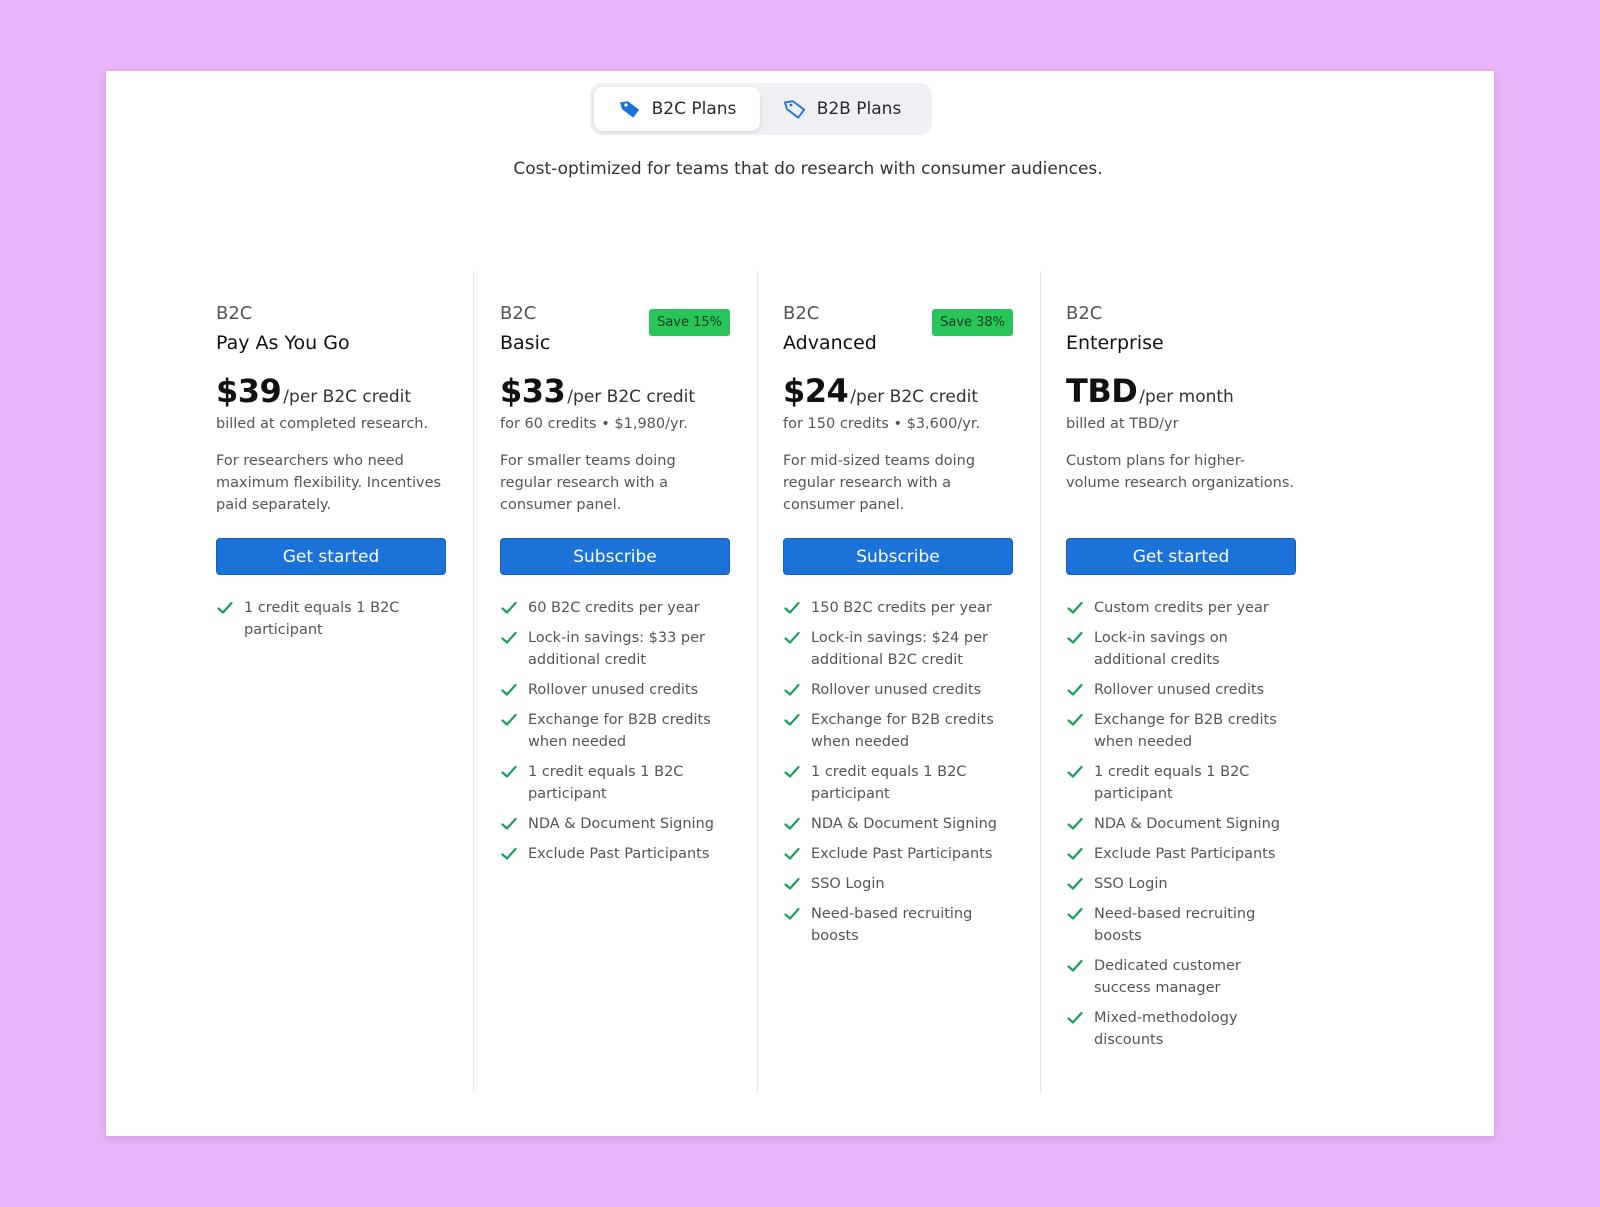  I want to click on feature-text: Dedicated customer success manager, so click(1167, 977).